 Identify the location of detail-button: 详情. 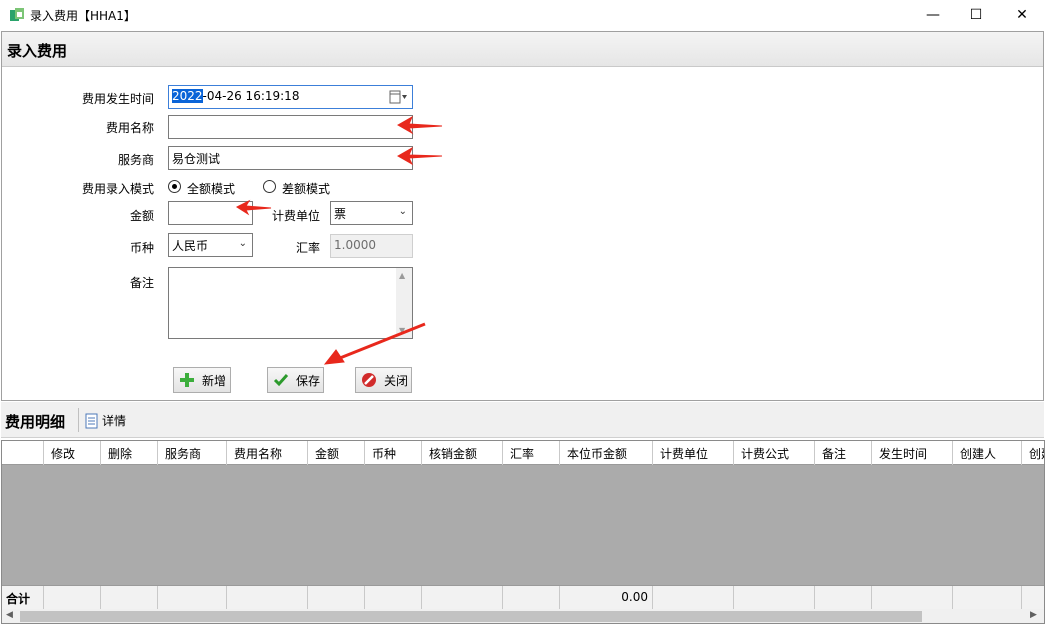
(105, 420).